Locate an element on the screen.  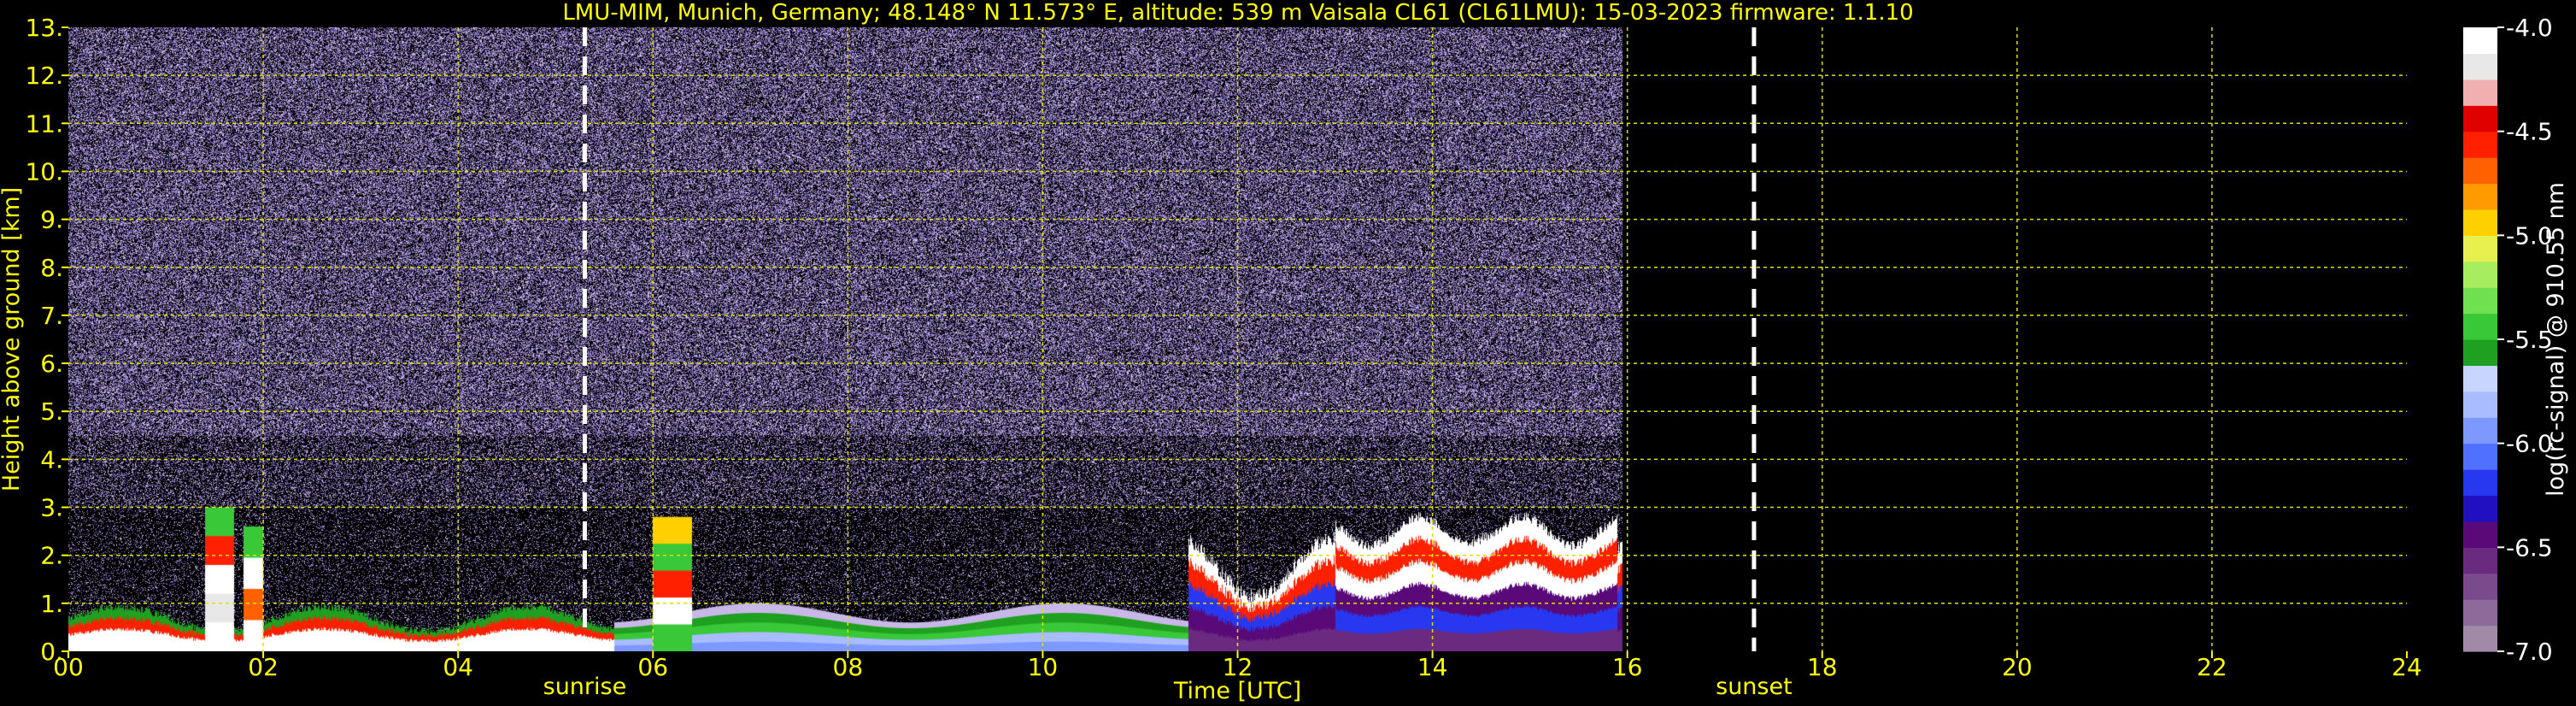
colorbar-tick-label: -7.0 is located at coordinates (2529, 652).